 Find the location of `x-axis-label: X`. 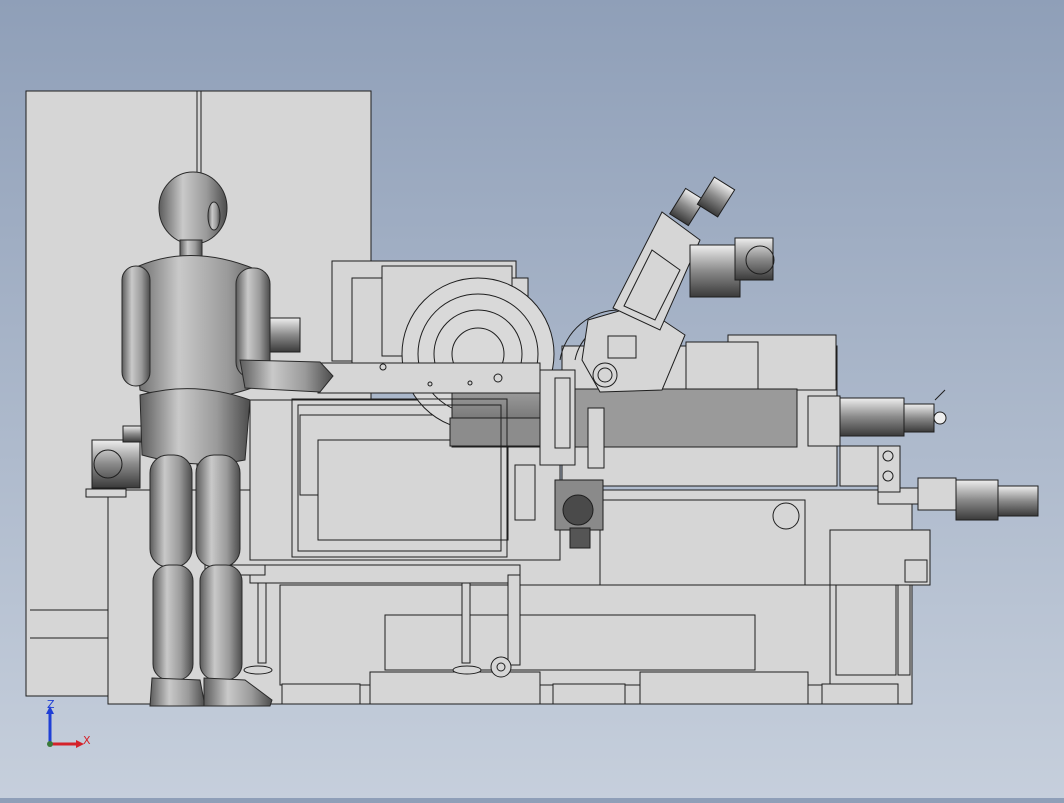

x-axis-label: X is located at coordinates (87, 740).